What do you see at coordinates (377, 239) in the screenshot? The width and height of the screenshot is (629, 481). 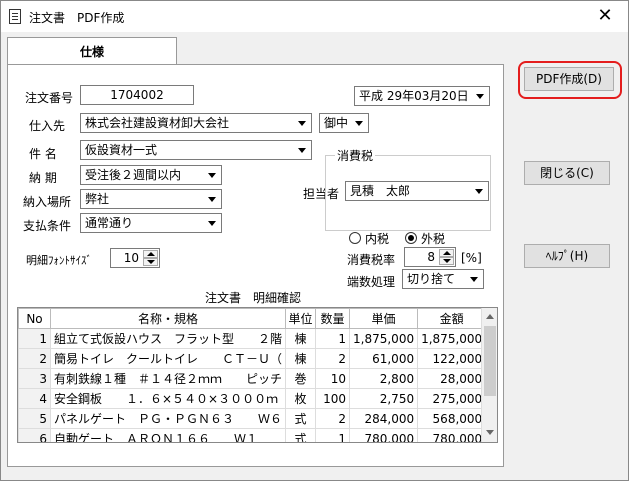 I see `tax-incl-label: 内税` at bounding box center [377, 239].